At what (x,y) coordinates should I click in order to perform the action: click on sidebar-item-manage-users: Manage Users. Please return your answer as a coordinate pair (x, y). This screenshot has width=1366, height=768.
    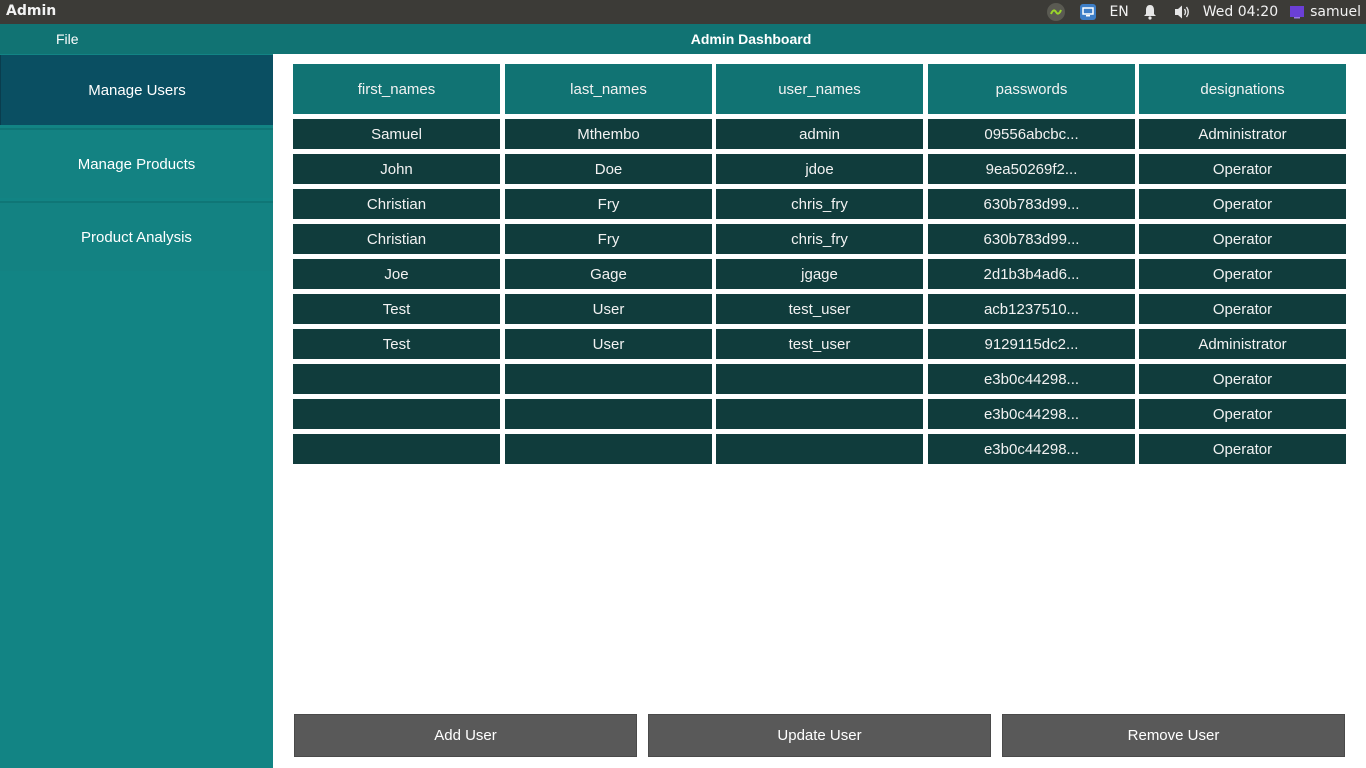
    Looking at the image, I should click on (136, 90).